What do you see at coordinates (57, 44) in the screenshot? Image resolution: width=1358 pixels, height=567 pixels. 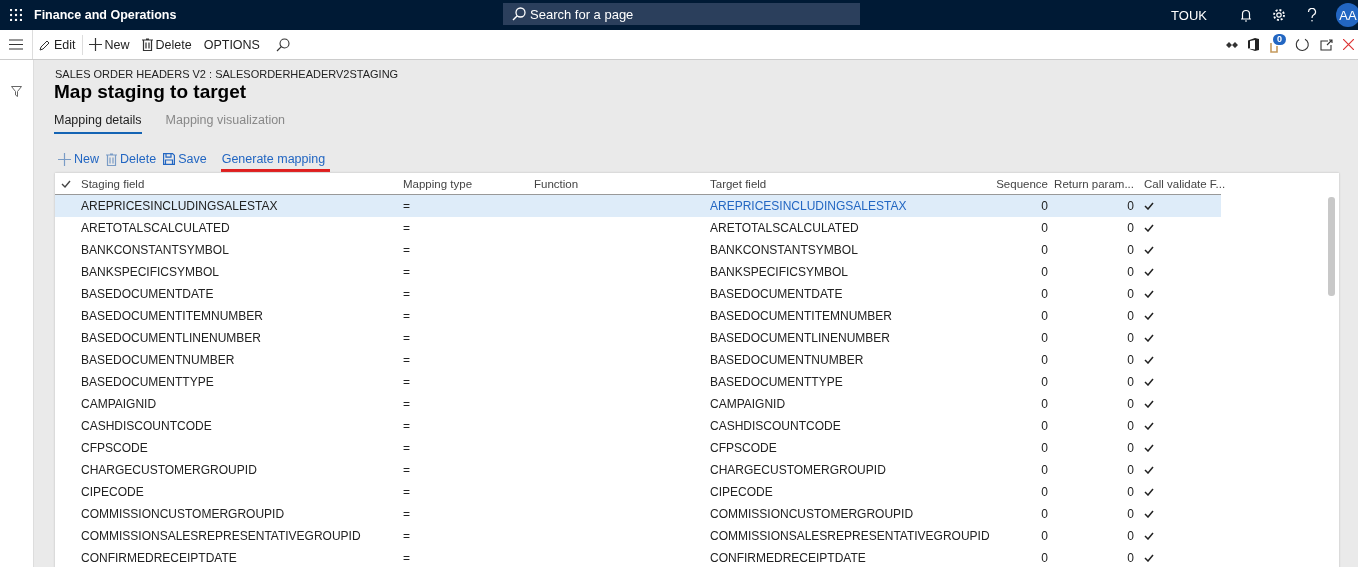 I see `toolbar-button: Edit` at bounding box center [57, 44].